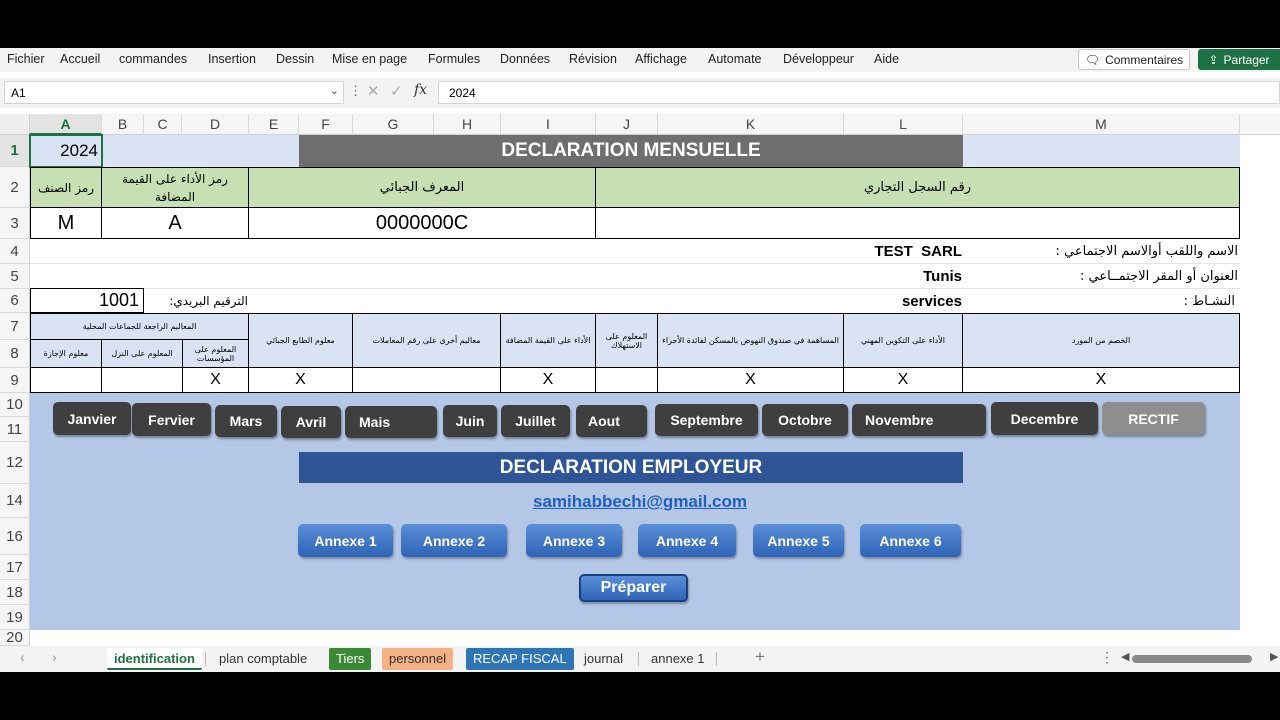 The height and width of the screenshot is (720, 1280). What do you see at coordinates (454, 59) in the screenshot?
I see `menu-formules: Formules` at bounding box center [454, 59].